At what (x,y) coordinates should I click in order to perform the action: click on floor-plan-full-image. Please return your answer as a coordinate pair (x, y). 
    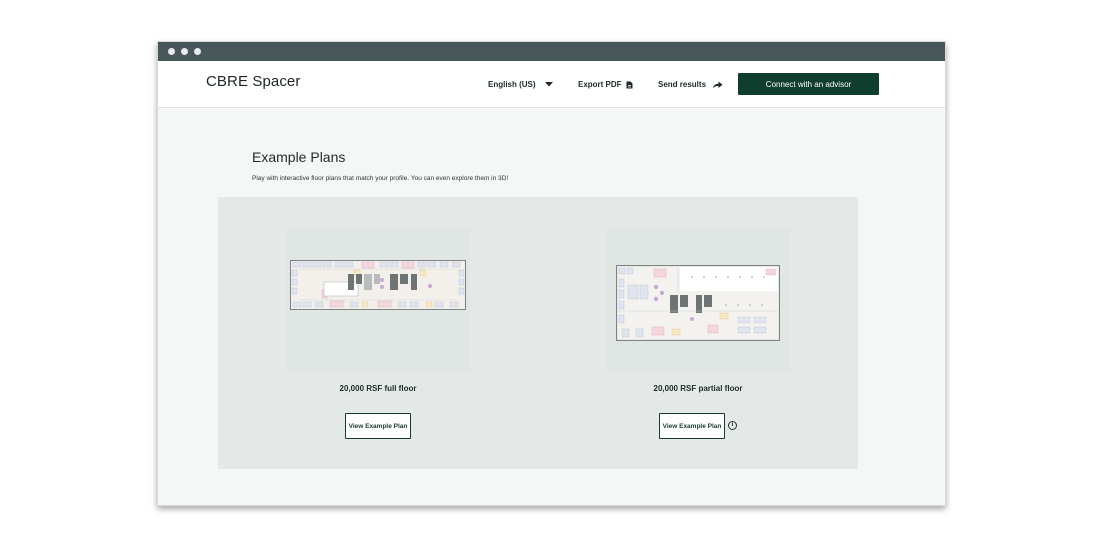
    Looking at the image, I should click on (378, 285).